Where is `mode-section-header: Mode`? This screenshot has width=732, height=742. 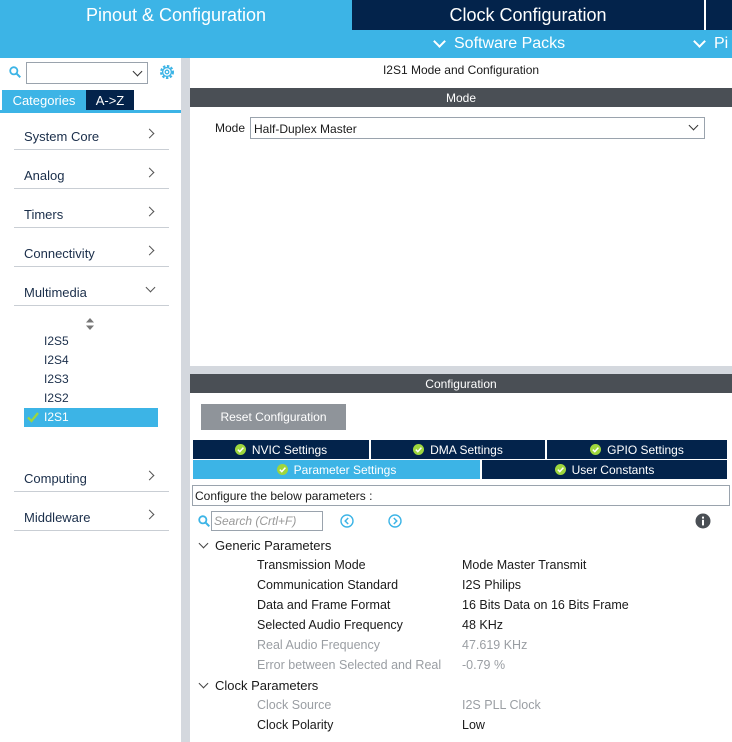
mode-section-header: Mode is located at coordinates (461, 97).